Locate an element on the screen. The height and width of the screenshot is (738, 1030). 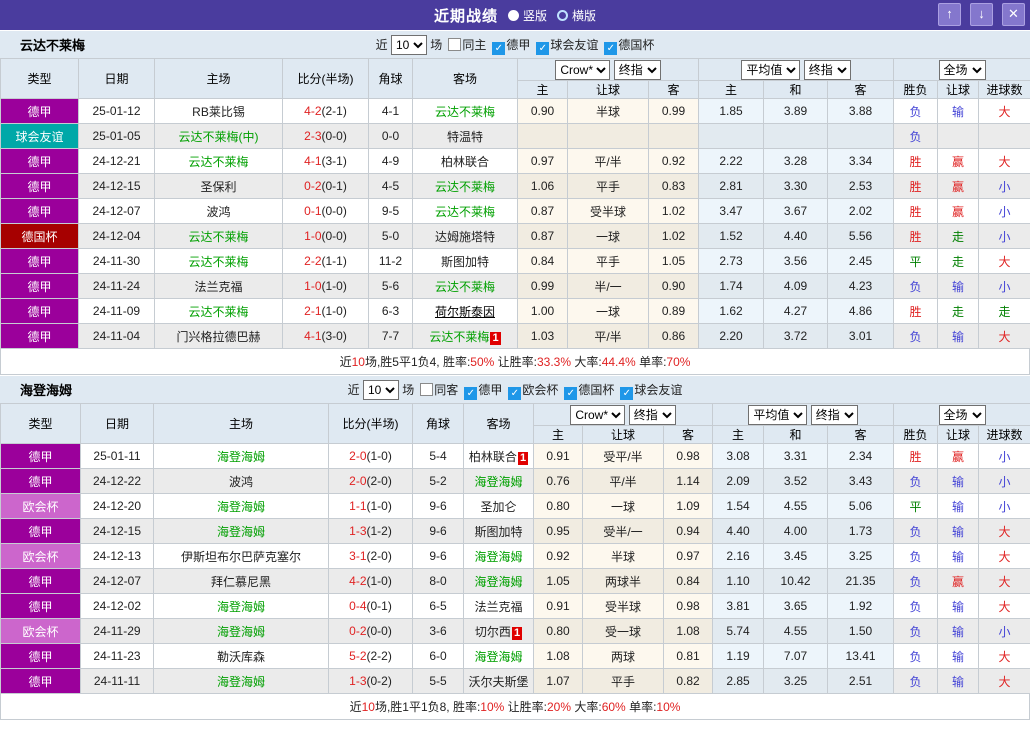
move-down-button: ↓ is located at coordinates (981, 14).